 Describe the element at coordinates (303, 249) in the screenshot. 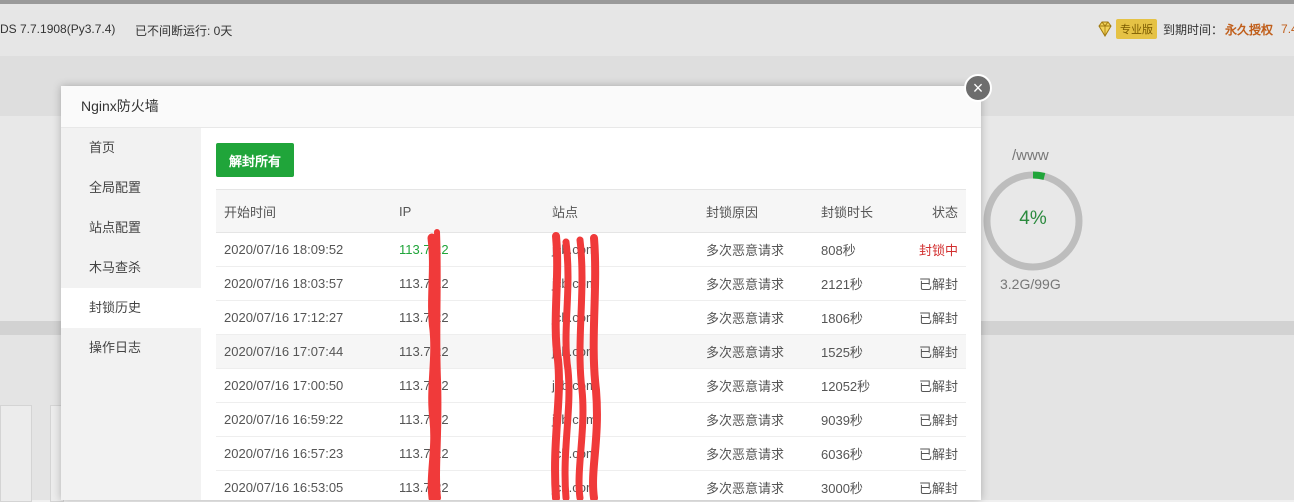

I see `cell-time: 2020/07/16 18:09:52` at that location.